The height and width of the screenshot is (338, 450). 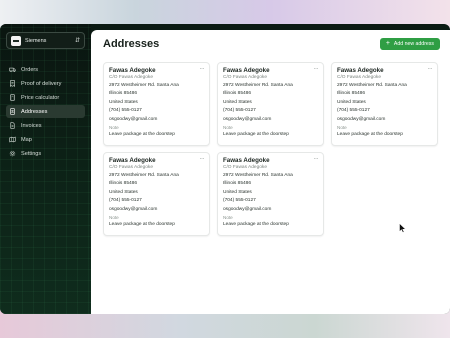 I want to click on sidebar-item-label: Price calculator, so click(x=40, y=97).